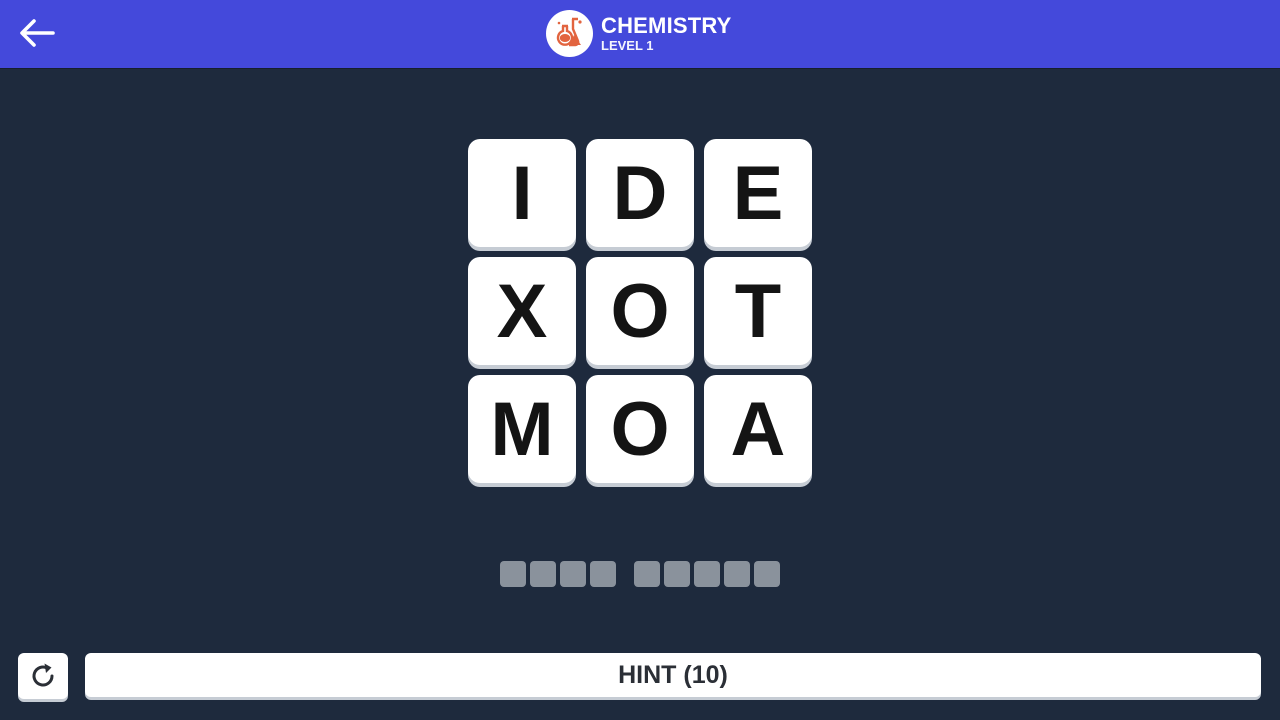 Image resolution: width=1280 pixels, height=720 pixels. I want to click on back-arrow-icon, so click(37, 33).